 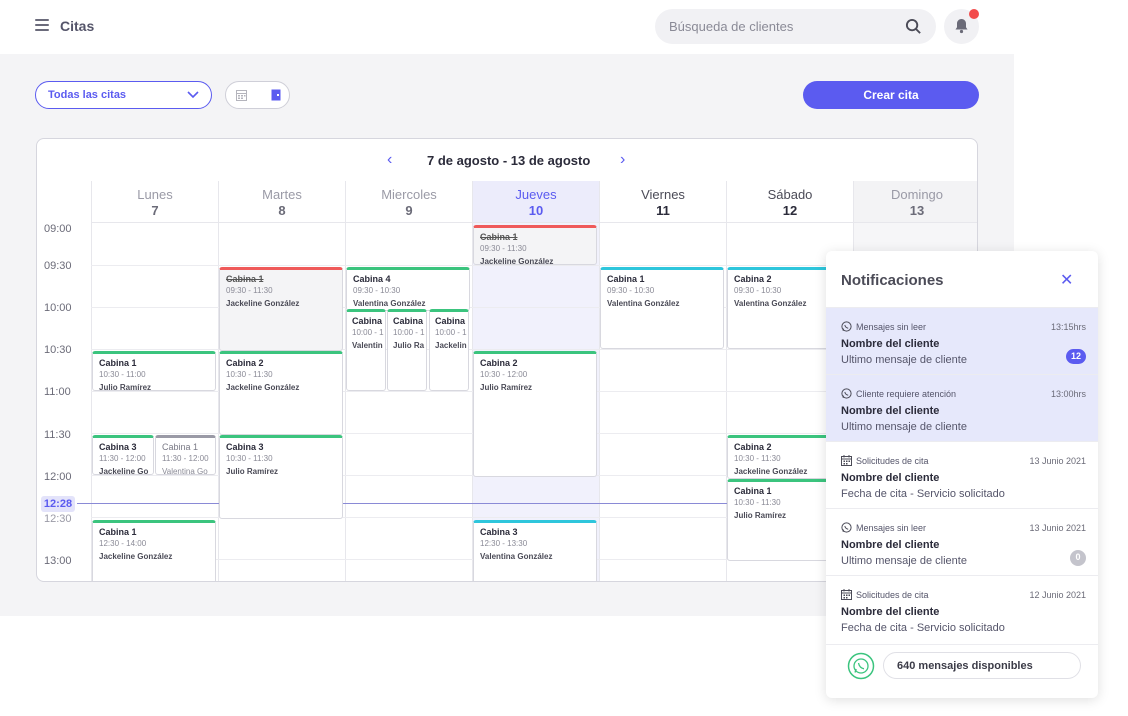 What do you see at coordinates (193, 95) in the screenshot?
I see `chevron-down-icon` at bounding box center [193, 95].